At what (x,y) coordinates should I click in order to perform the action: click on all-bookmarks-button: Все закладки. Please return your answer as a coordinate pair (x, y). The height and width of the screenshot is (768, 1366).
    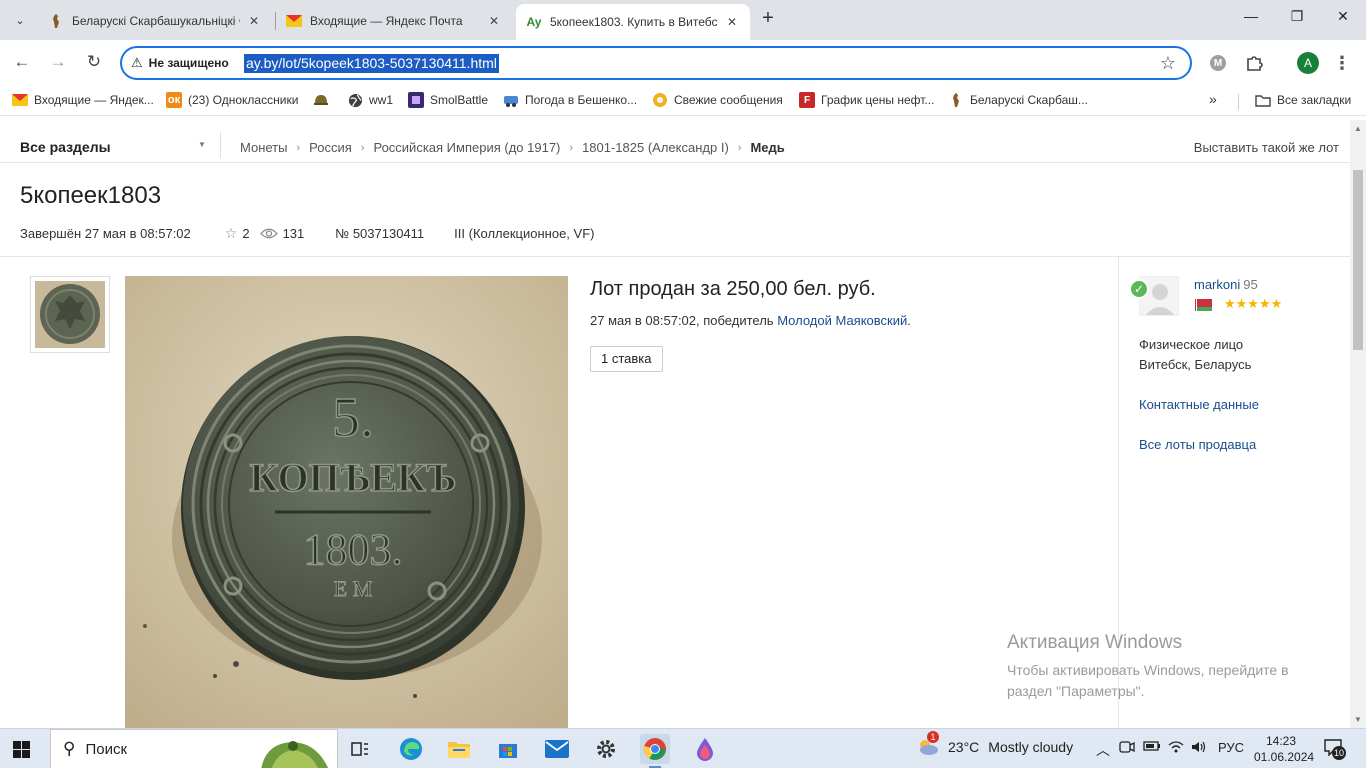
    Looking at the image, I should click on (1303, 100).